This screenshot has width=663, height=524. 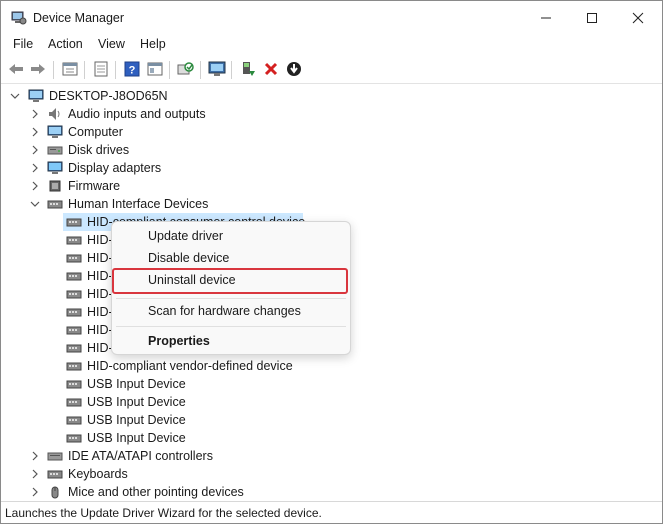 What do you see at coordinates (188, 258) in the screenshot?
I see `context-disable-device: Disable device` at bounding box center [188, 258].